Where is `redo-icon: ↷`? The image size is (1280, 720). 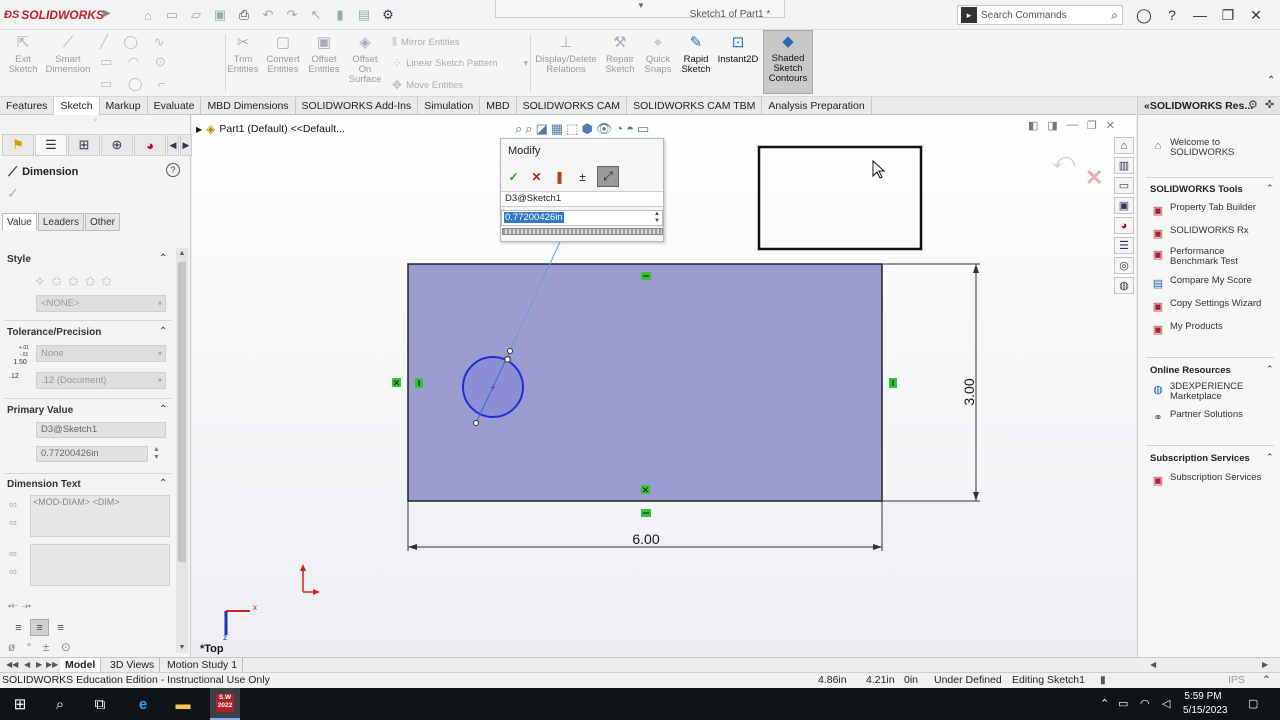
redo-icon: ↷ is located at coordinates (292, 15).